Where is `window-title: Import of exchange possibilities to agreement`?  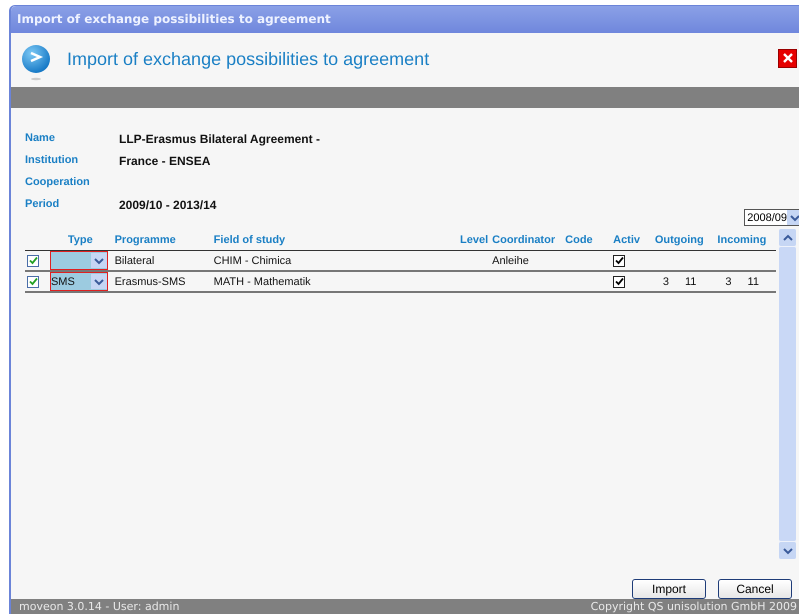 window-title: Import of exchange possibilities to agreement is located at coordinates (174, 19).